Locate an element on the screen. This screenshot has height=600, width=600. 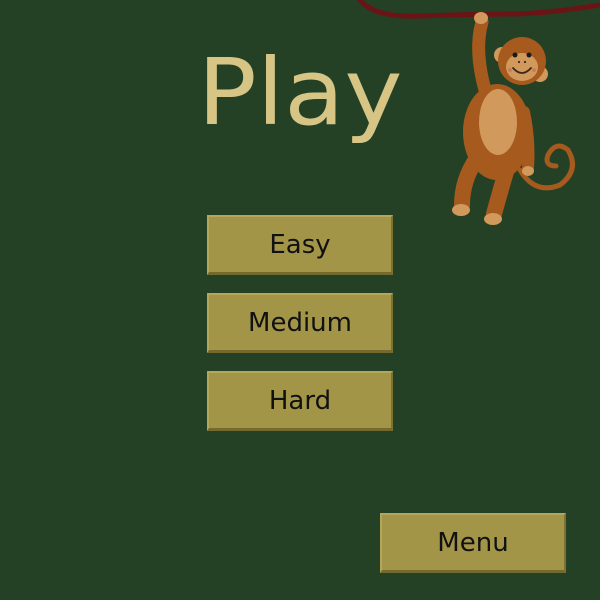
menu-button-label: Menu is located at coordinates (473, 542).